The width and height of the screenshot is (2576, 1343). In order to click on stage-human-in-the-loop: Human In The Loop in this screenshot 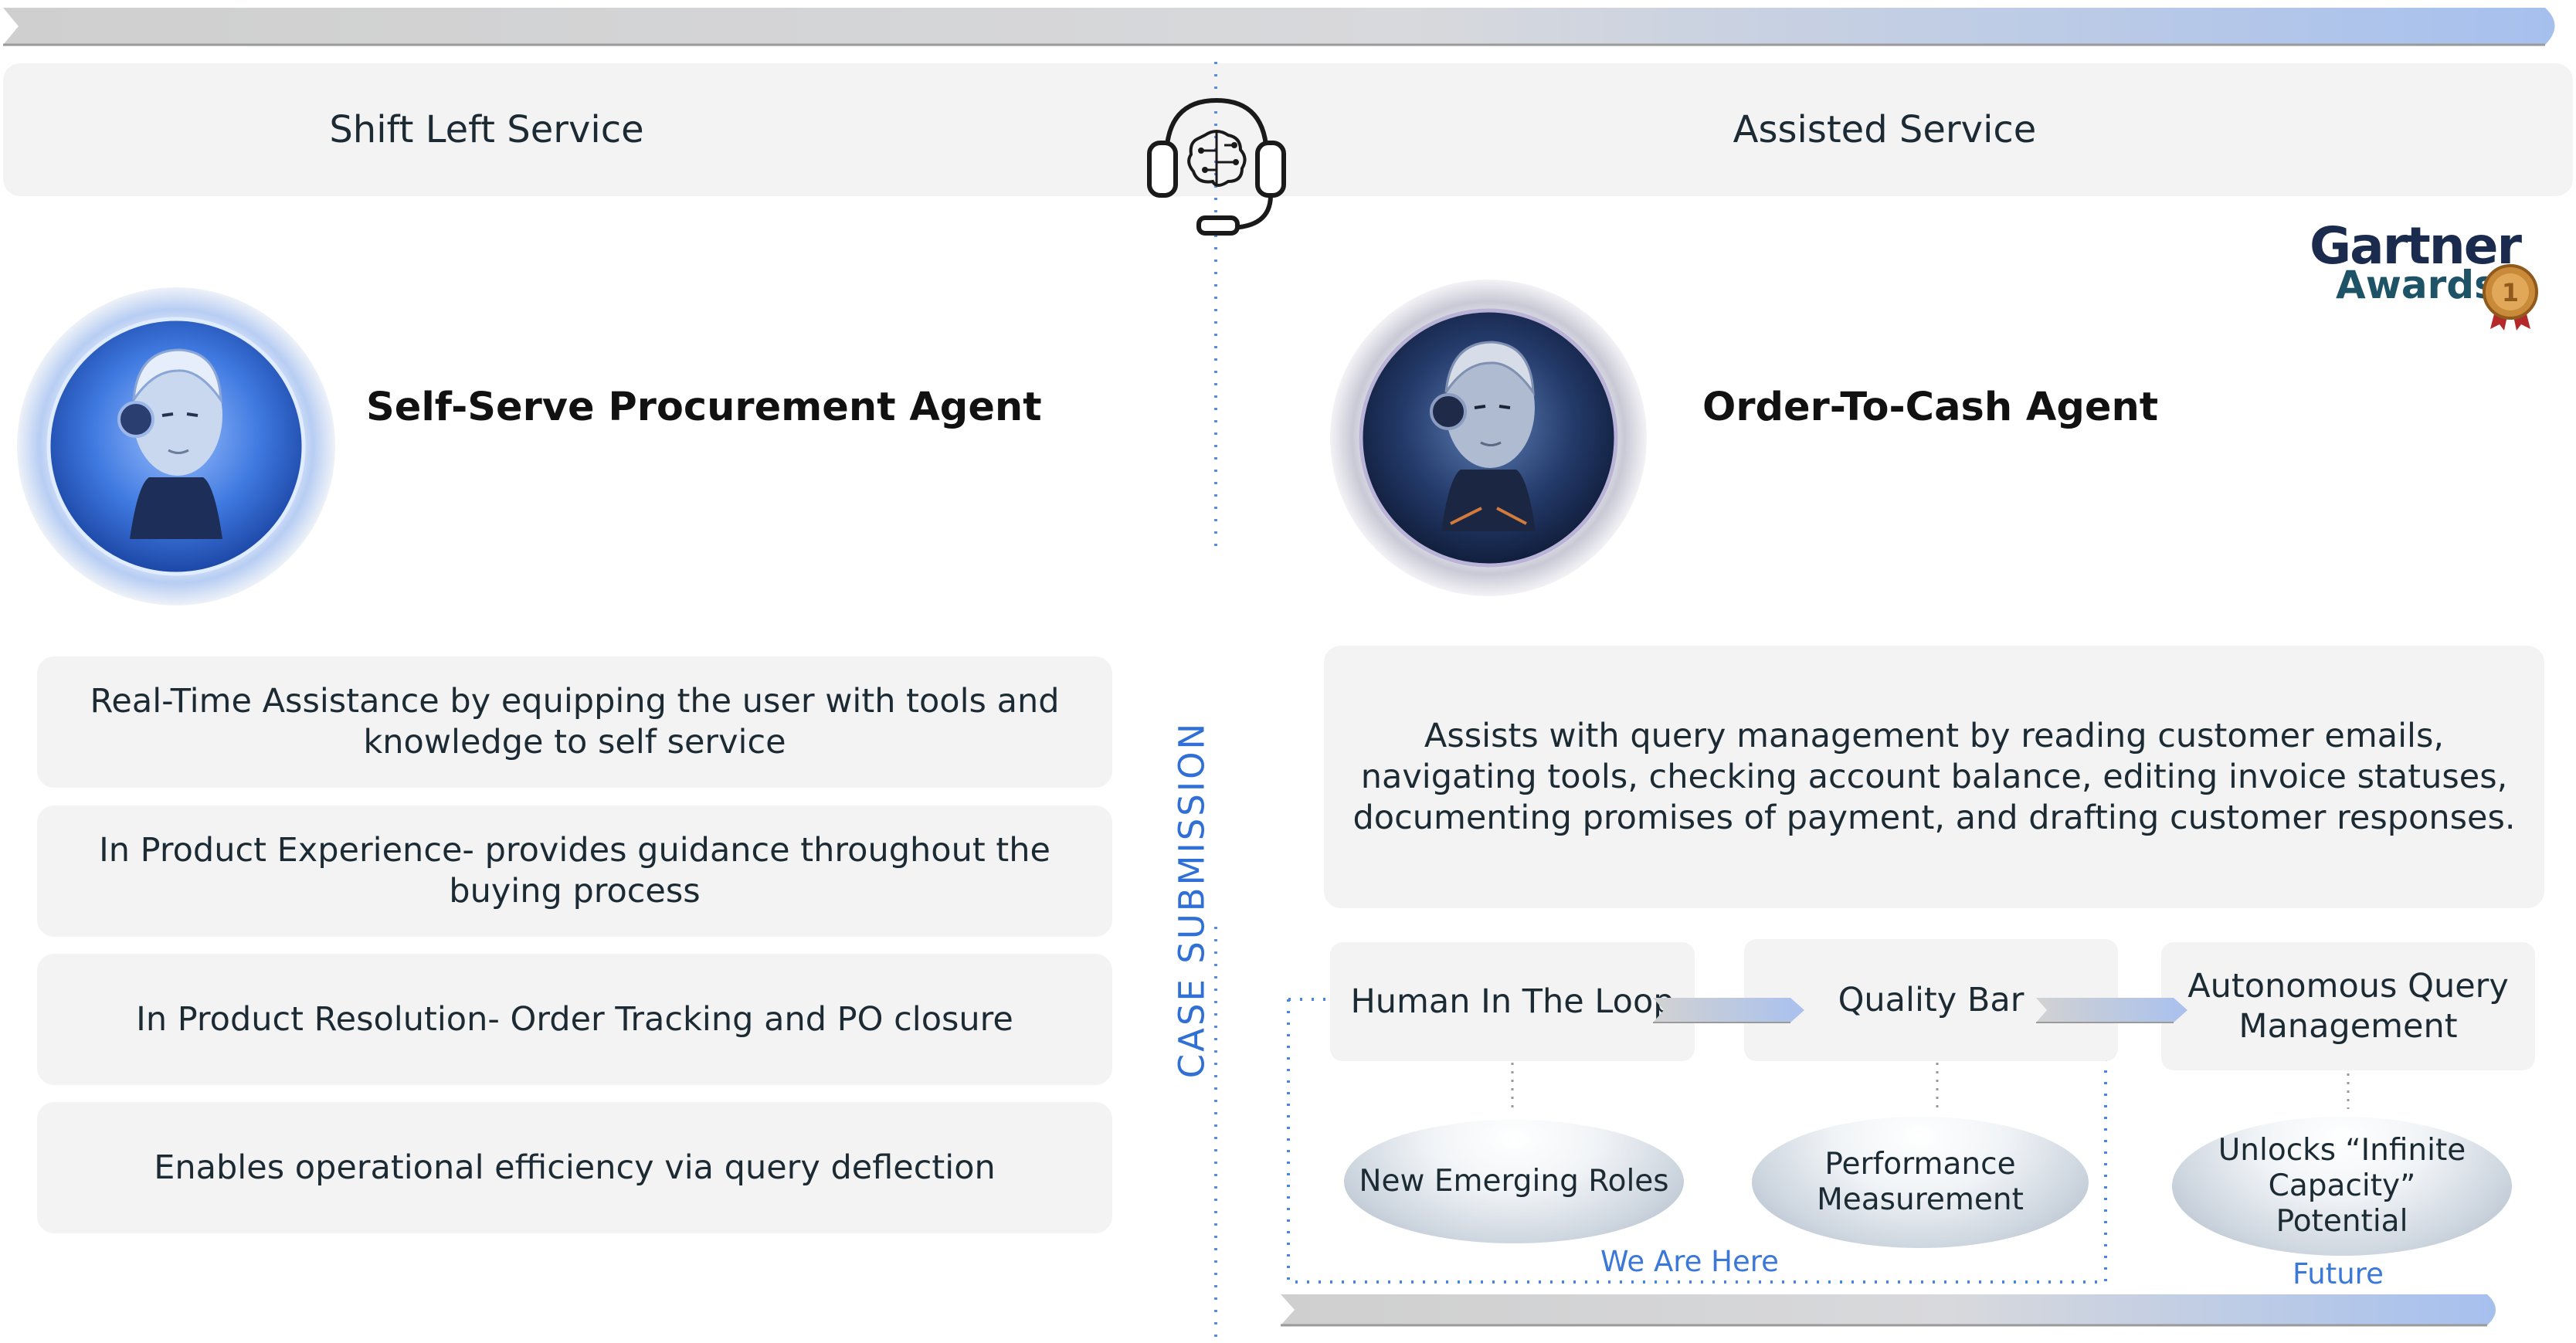, I will do `click(1512, 1002)`.